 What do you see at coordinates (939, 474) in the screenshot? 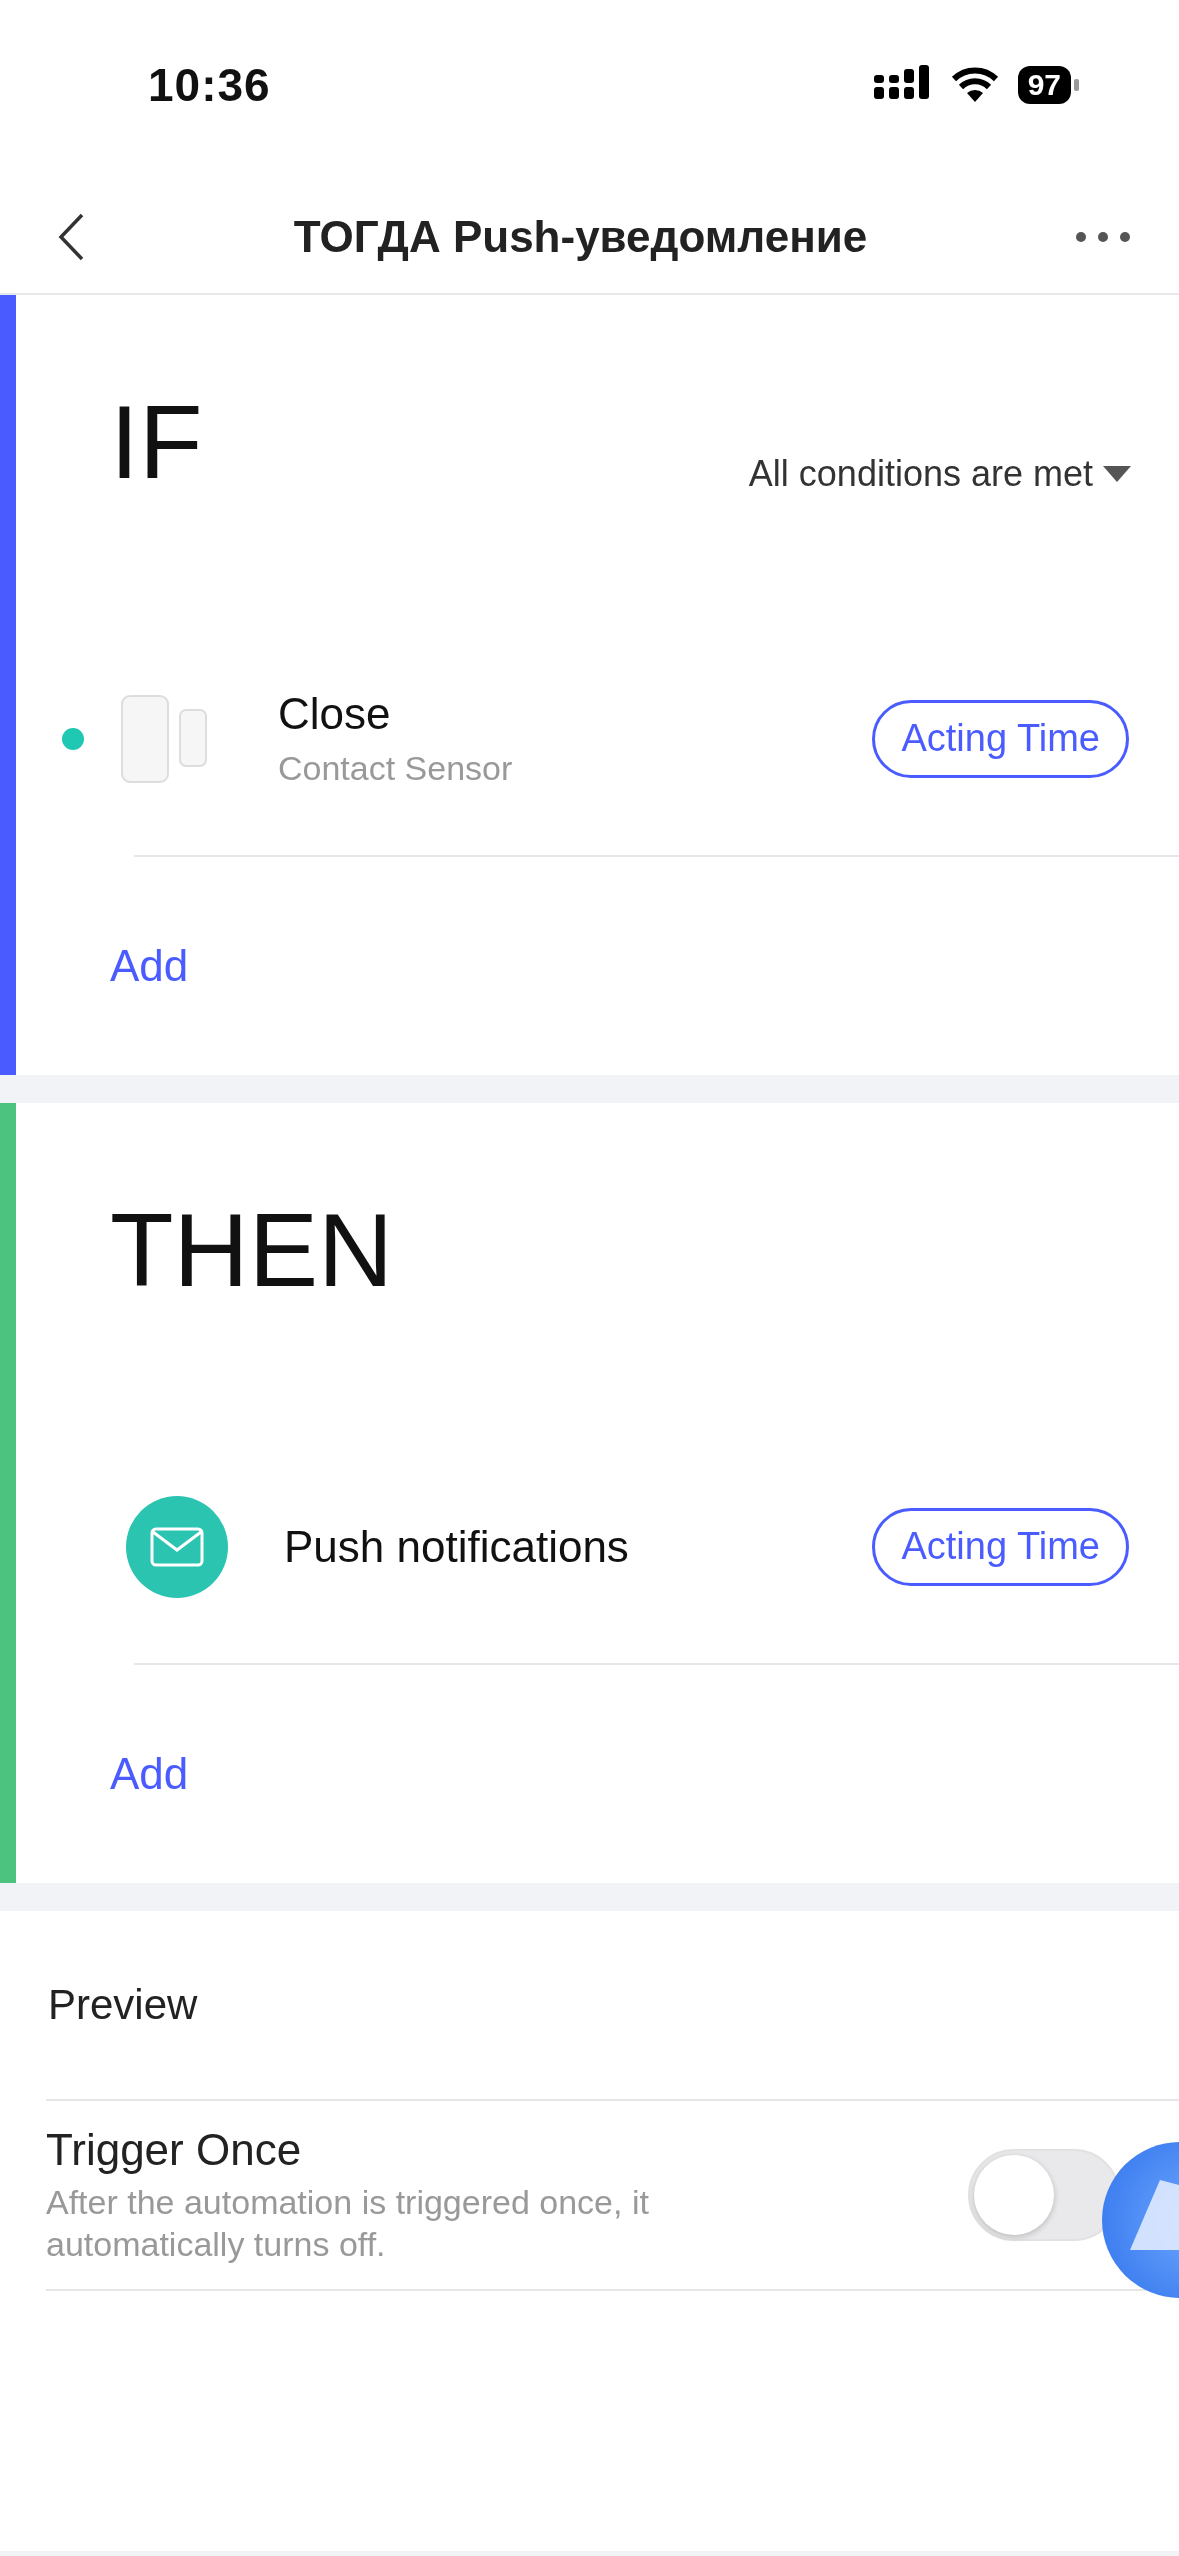
I see `condition-mode-dropdown: All conditions are met` at bounding box center [939, 474].